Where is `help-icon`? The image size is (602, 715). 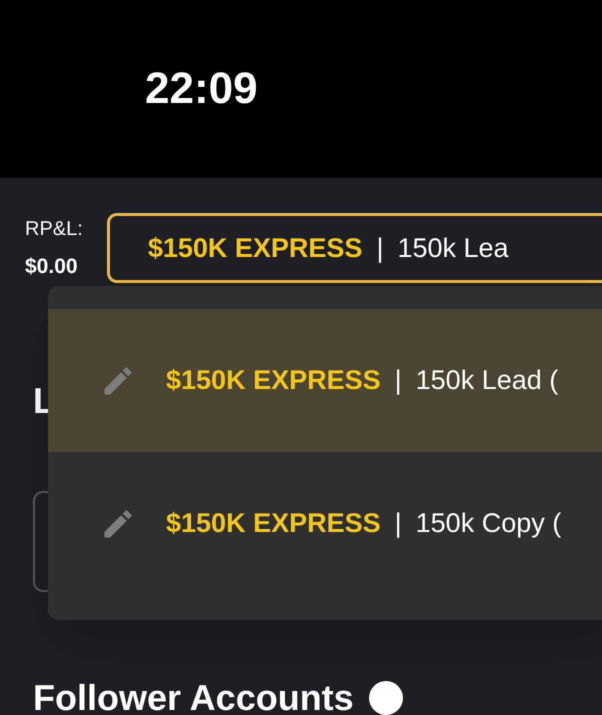 help-icon is located at coordinates (386, 697).